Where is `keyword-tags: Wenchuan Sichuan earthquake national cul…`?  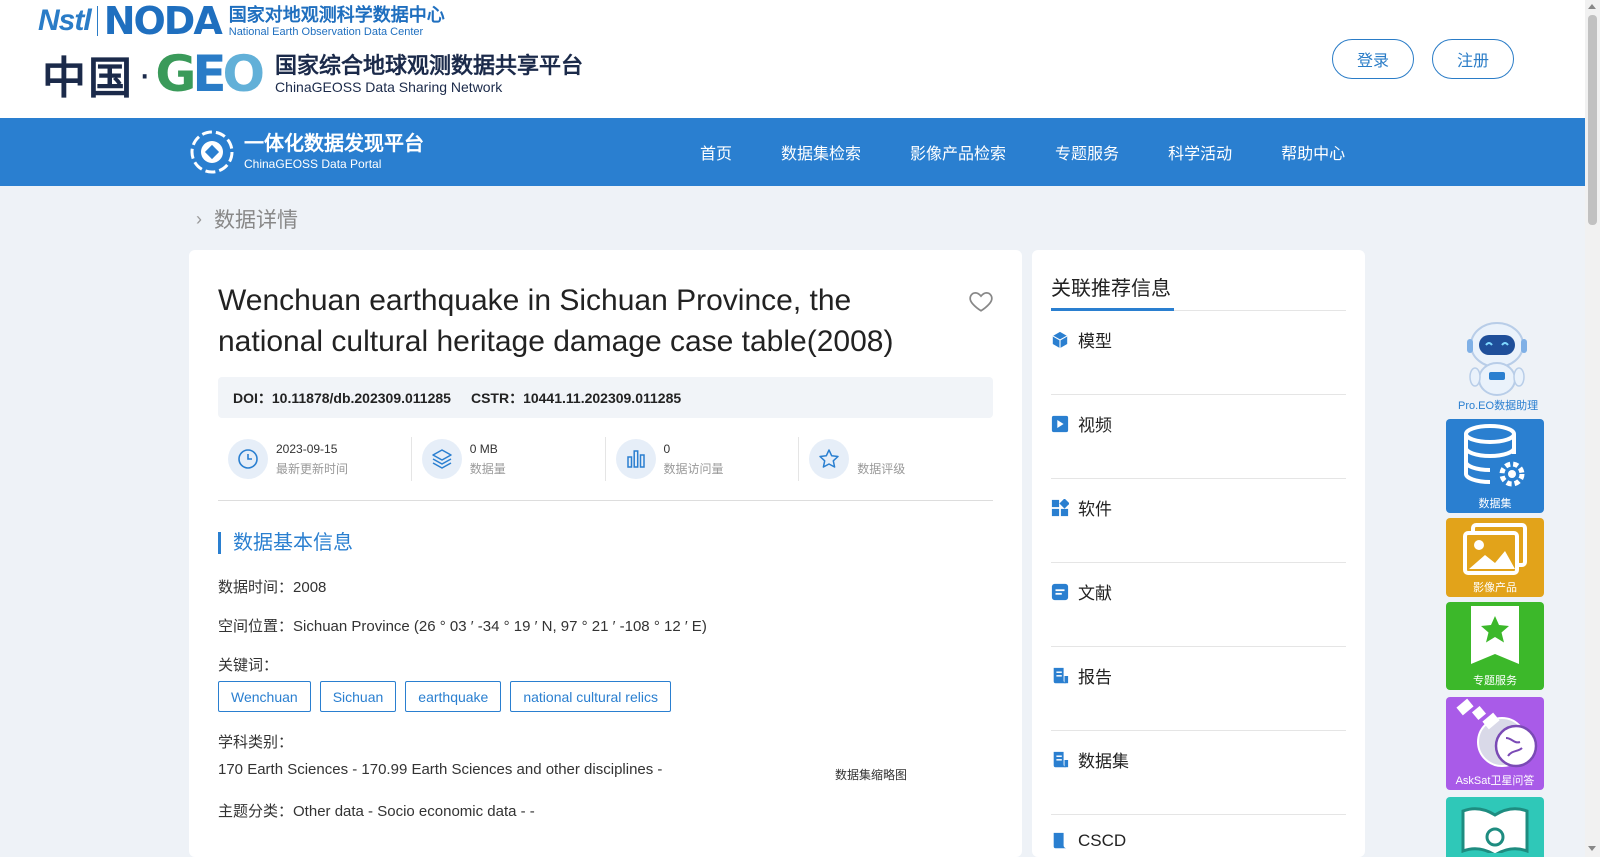
keyword-tags: Wenchuan Sichuan earthquake national cul… is located at coordinates (449, 696).